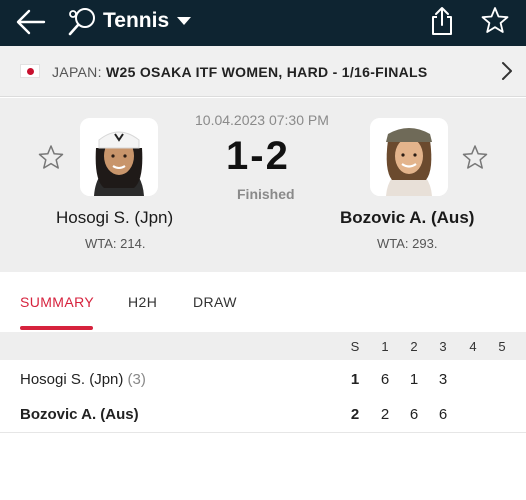  Describe the element at coordinates (77, 72) in the screenshot. I see `tournament-country: JAPAN:` at that location.